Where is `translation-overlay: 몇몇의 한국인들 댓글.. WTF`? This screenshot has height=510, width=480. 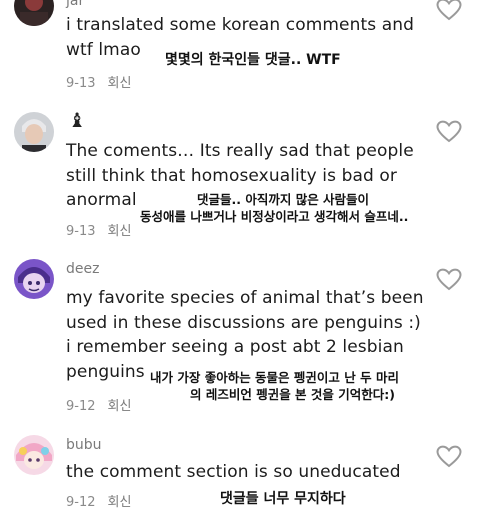
translation-overlay: 몇몇의 한국인들 댓글.. WTF is located at coordinates (253, 60).